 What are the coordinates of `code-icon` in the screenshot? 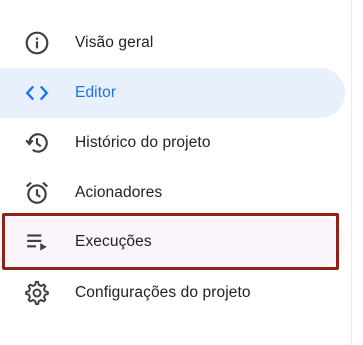 It's located at (37, 93).